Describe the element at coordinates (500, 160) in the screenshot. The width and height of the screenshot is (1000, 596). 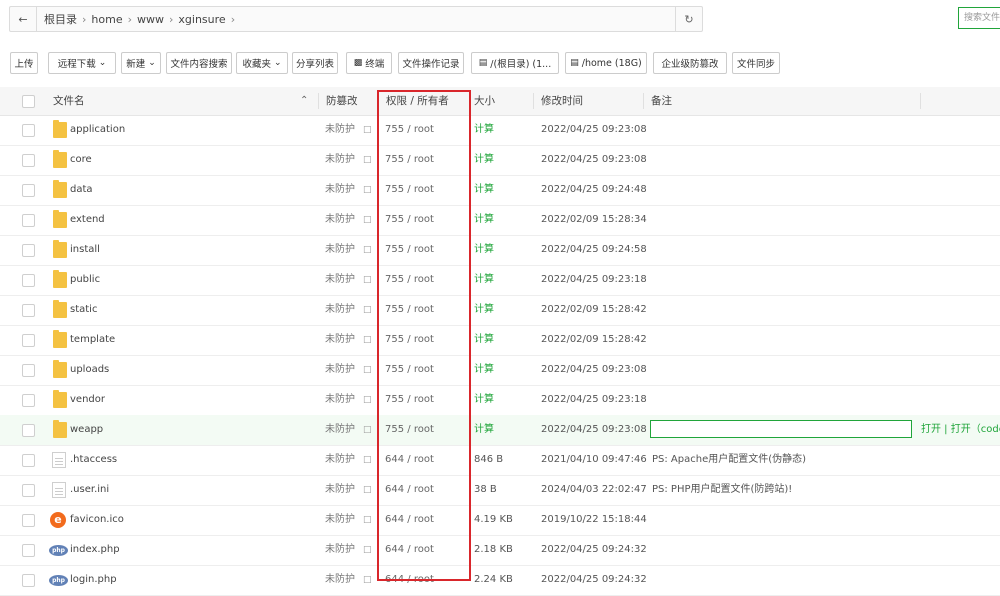
I see `table-row: core 未防护 □ 755 / root 计算 2022/04/25 09:23:08` at that location.